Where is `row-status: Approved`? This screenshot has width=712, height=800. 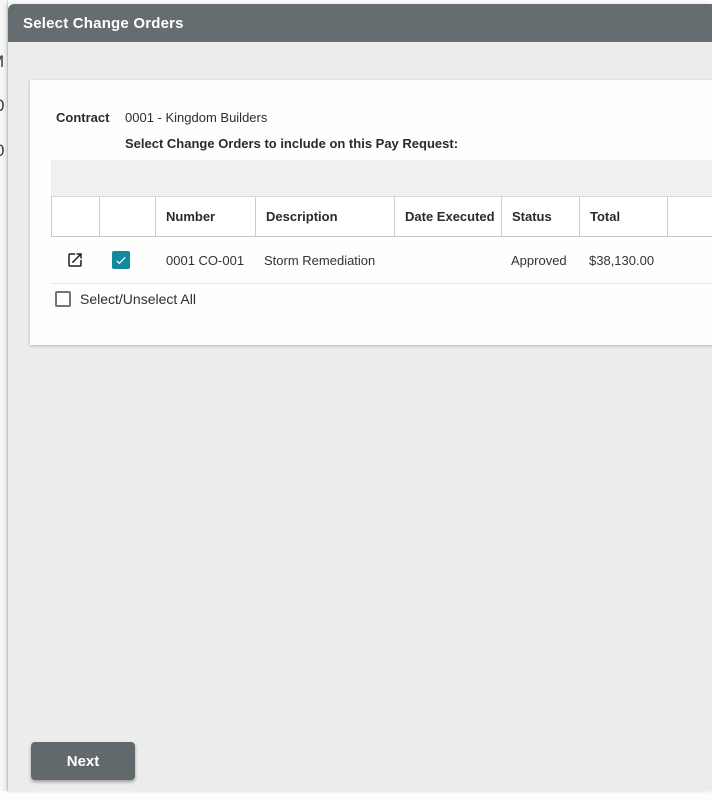
row-status: Approved is located at coordinates (539, 260).